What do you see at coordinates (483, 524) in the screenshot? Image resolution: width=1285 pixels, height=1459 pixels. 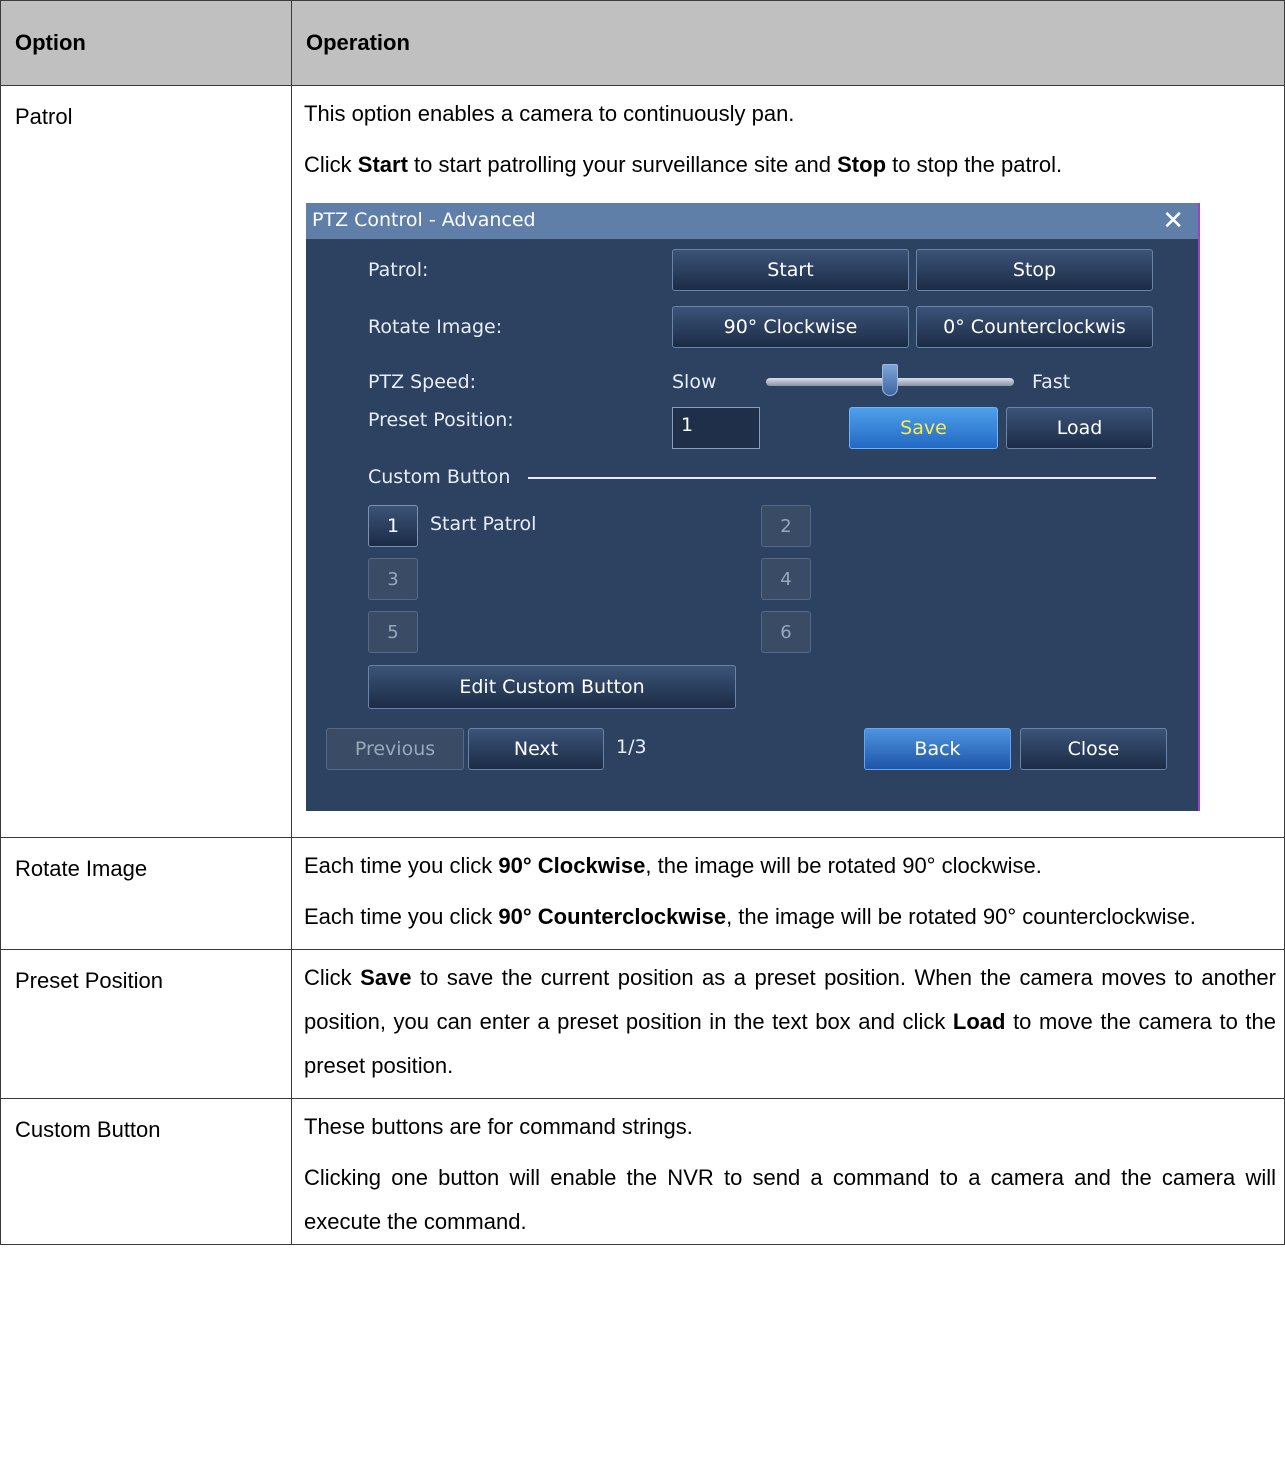 I see `custom-button-1-label: Start Patrol` at bounding box center [483, 524].